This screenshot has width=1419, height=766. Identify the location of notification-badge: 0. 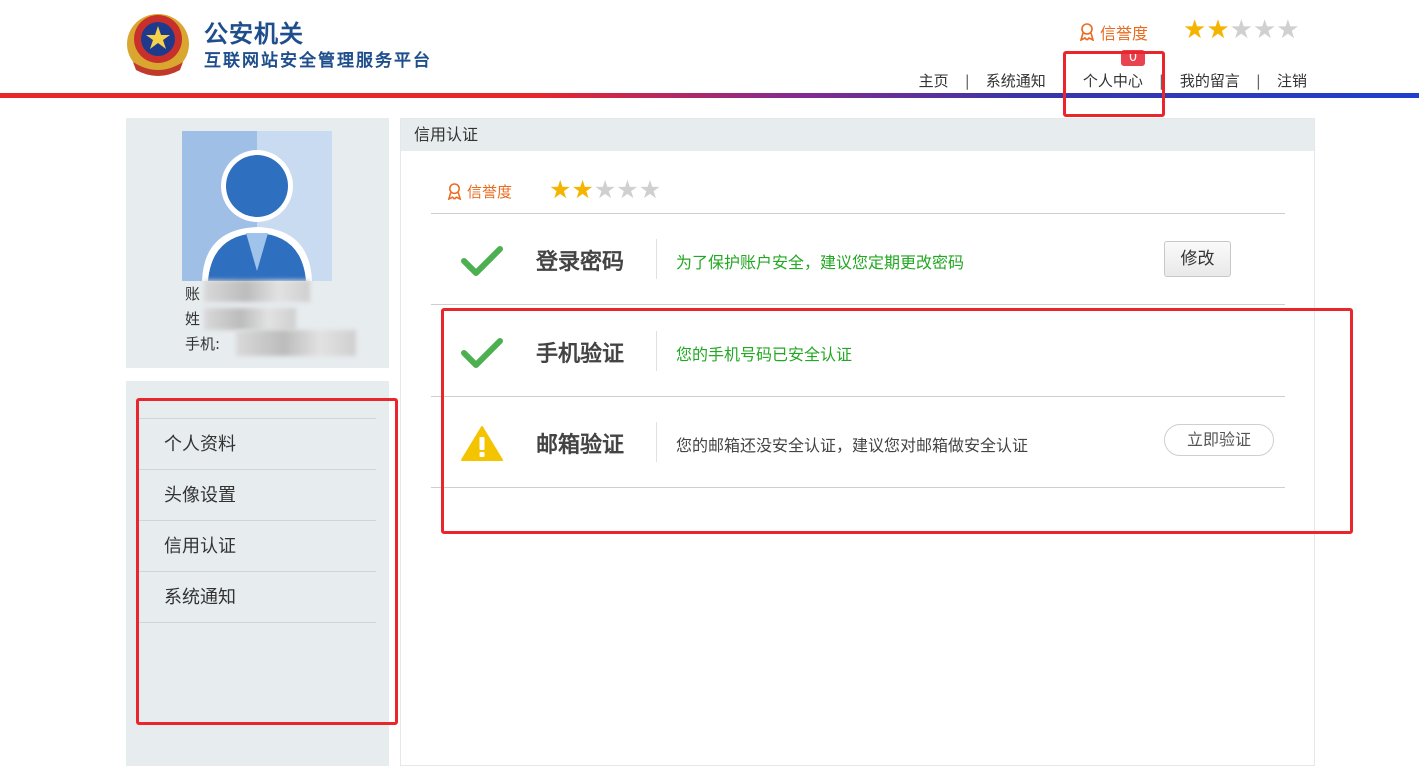
(1133, 58).